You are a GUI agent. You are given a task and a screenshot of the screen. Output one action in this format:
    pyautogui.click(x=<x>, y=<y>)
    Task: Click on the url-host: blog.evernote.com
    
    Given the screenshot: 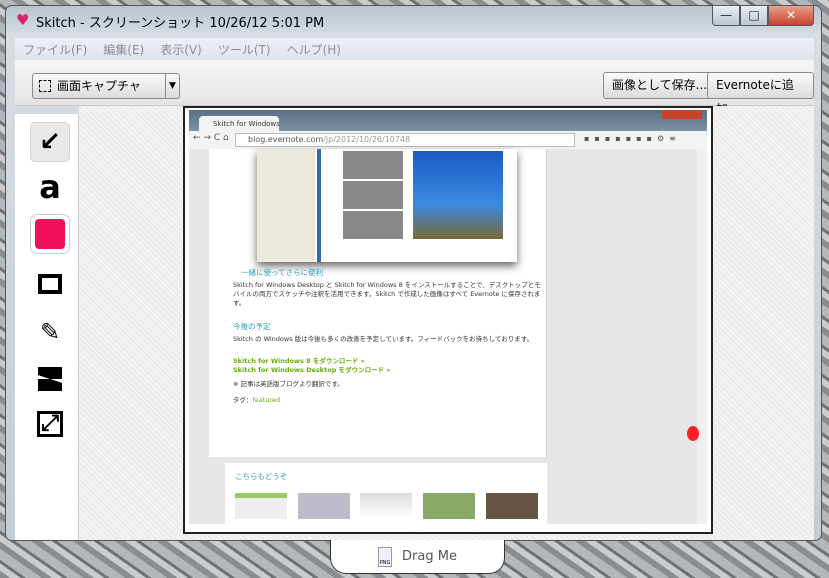 What is the action you would take?
    pyautogui.click(x=286, y=139)
    